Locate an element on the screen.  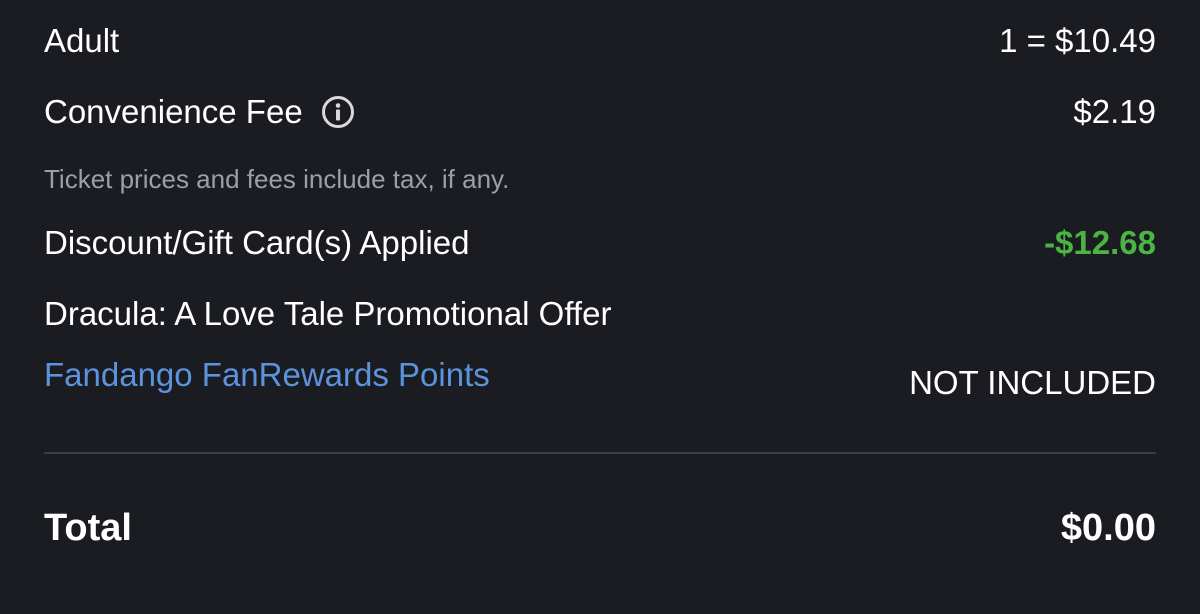
convenience-fee-row: Convenience Fee $2.19 is located at coordinates (600, 112).